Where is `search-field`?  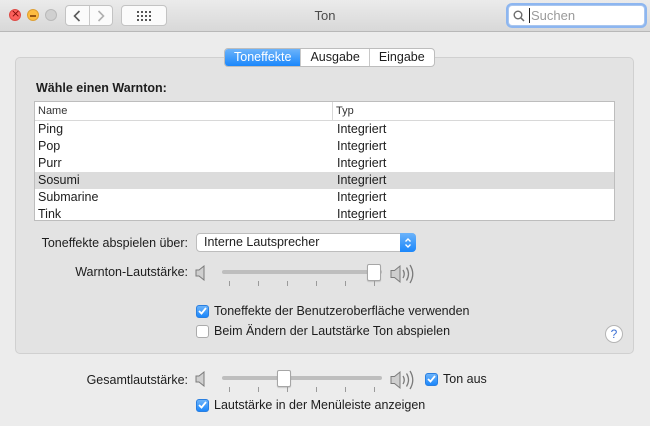 search-field is located at coordinates (576, 15).